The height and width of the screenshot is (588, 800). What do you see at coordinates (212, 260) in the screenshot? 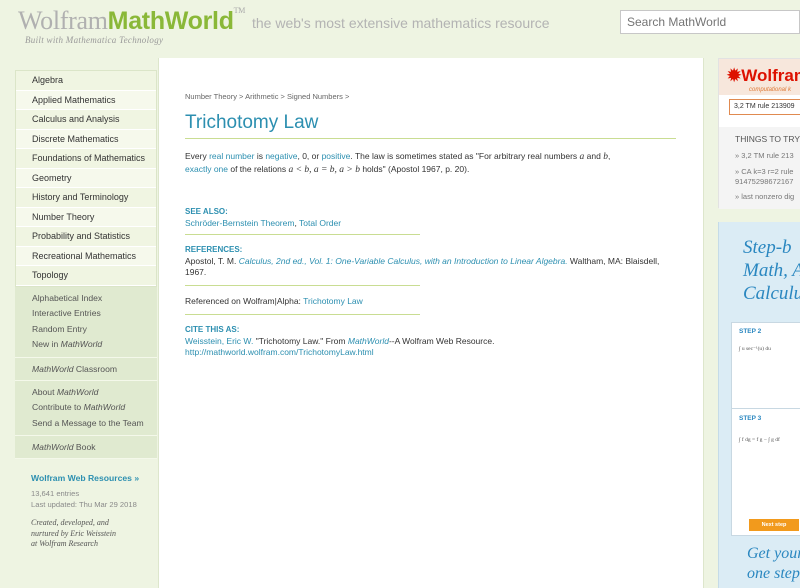
I see `reference-author: Apostol, T. M.` at bounding box center [212, 260].